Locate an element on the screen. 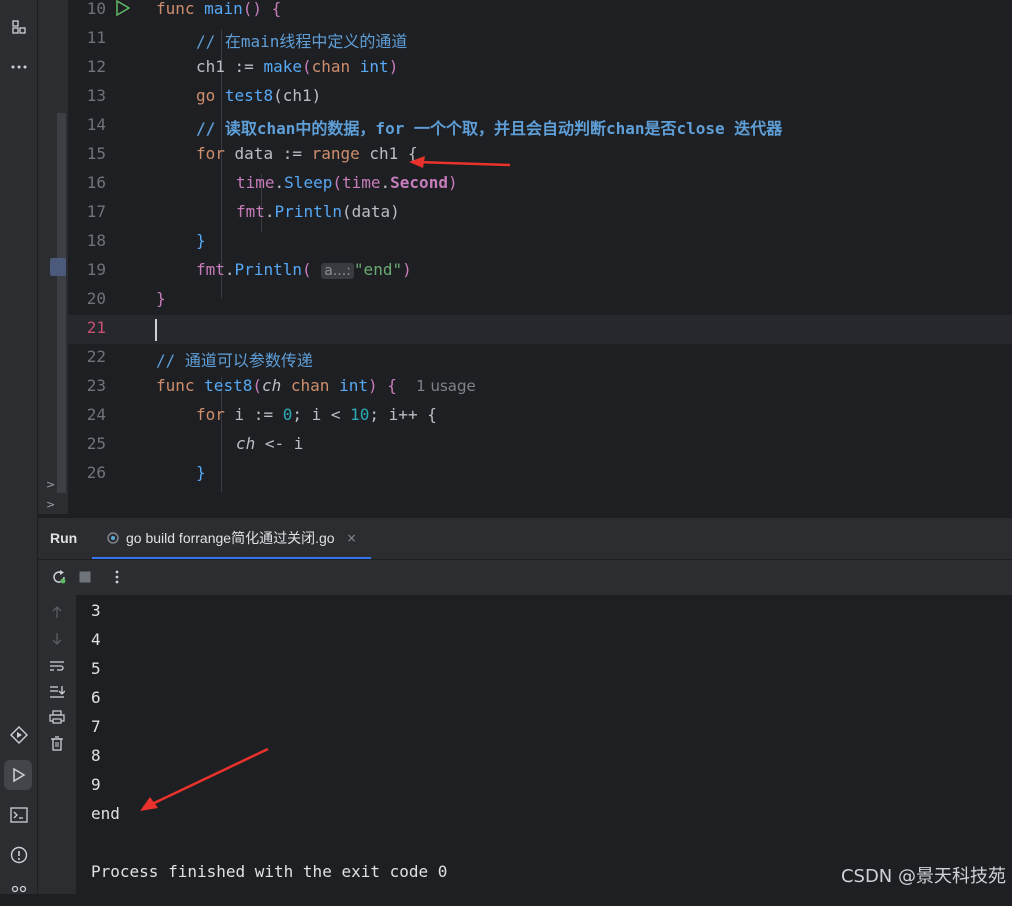  parameter-hint: a...: is located at coordinates (337, 271).